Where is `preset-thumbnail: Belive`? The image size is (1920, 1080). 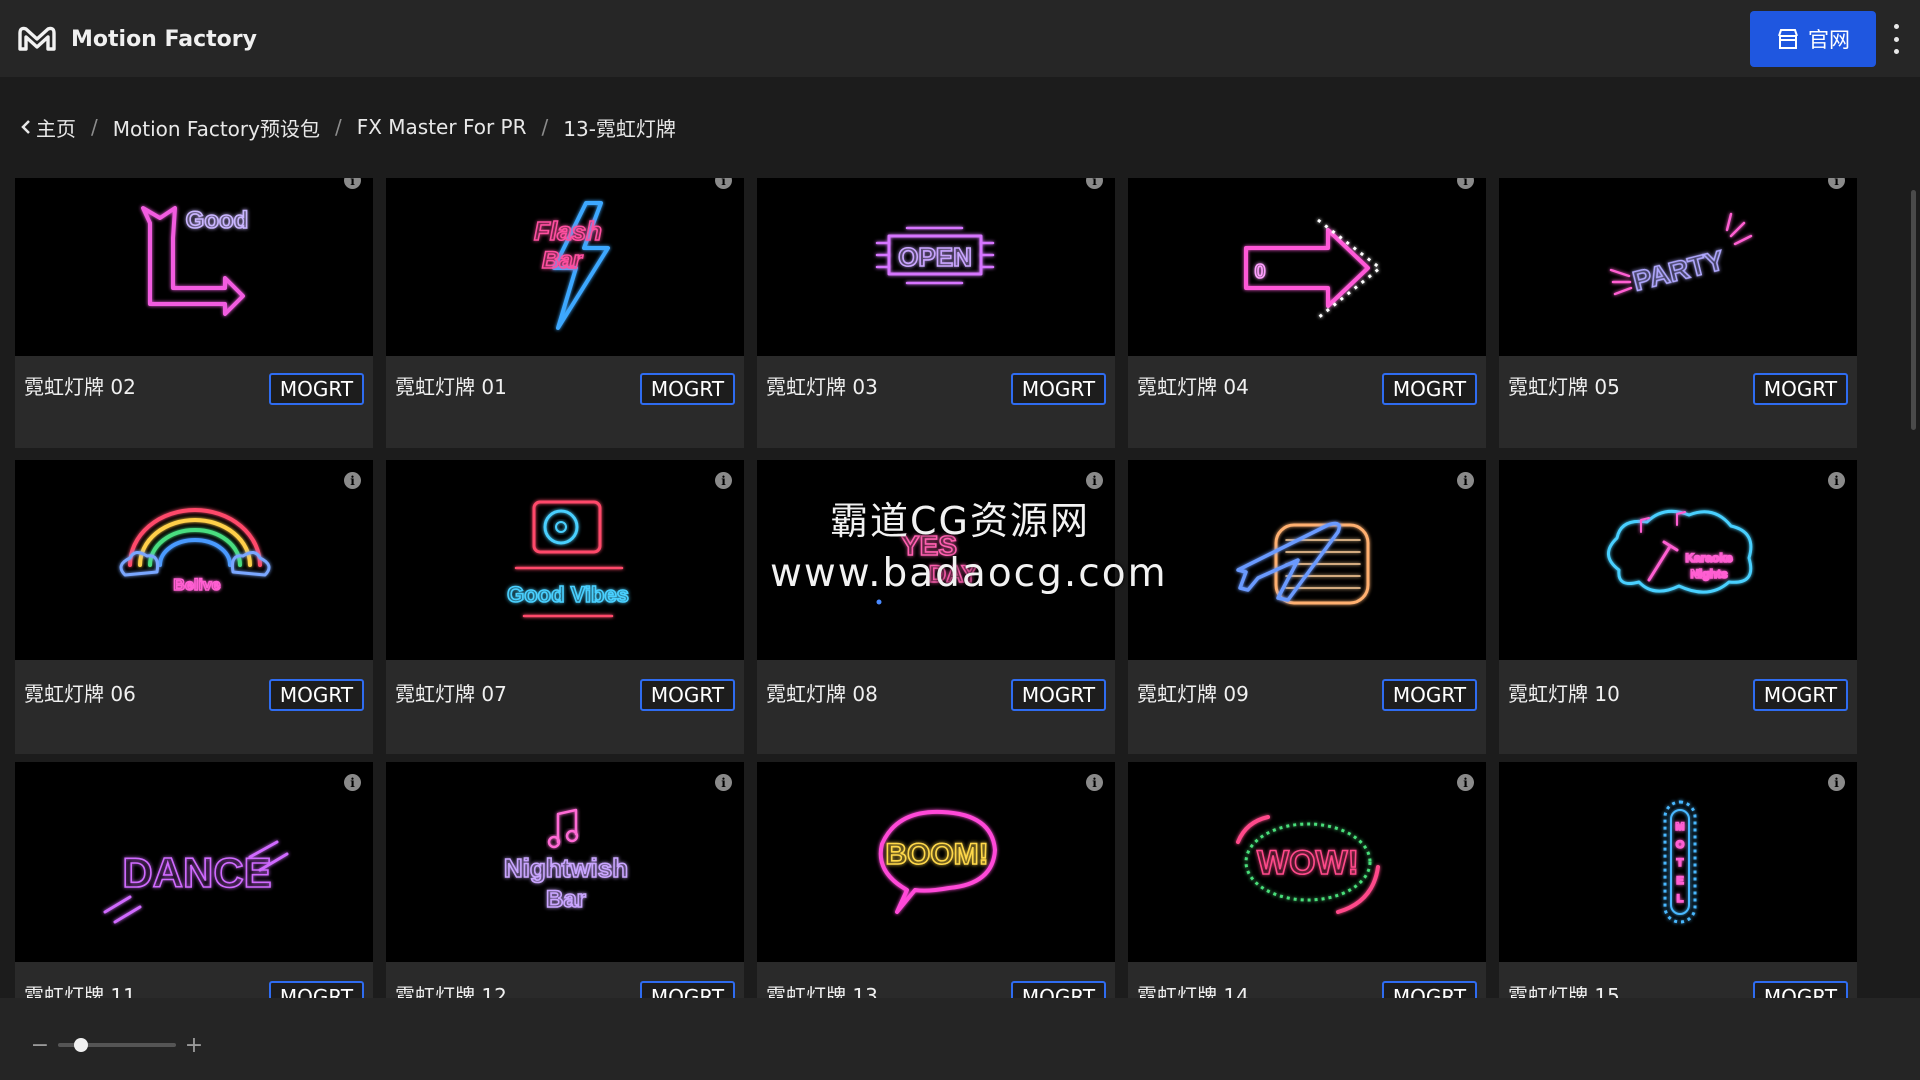
preset-thumbnail: Belive is located at coordinates (194, 560).